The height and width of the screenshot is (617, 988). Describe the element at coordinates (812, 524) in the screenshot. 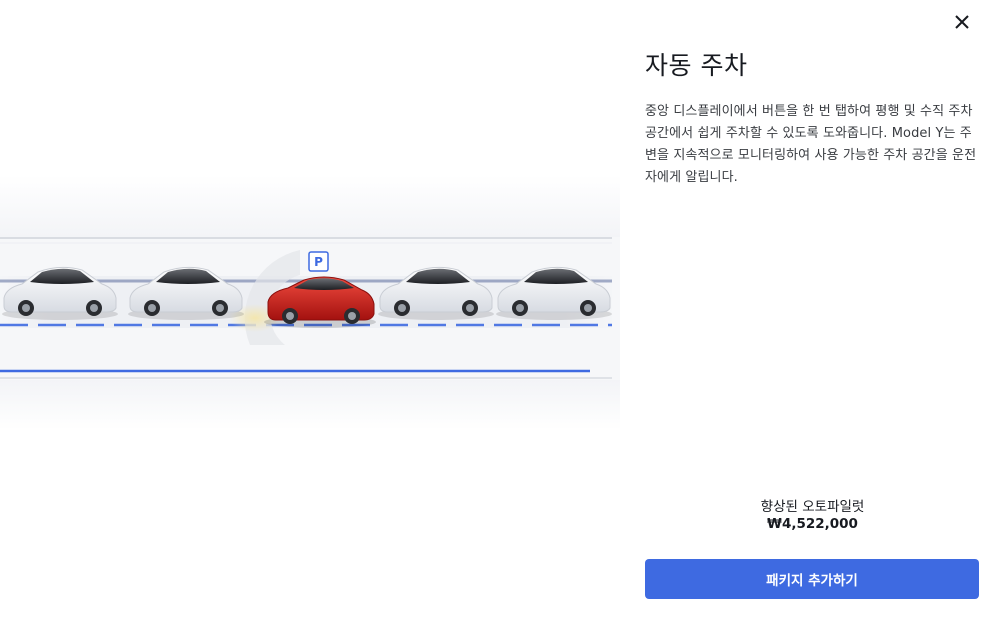

I see `package-price: ₩4,522,000` at that location.